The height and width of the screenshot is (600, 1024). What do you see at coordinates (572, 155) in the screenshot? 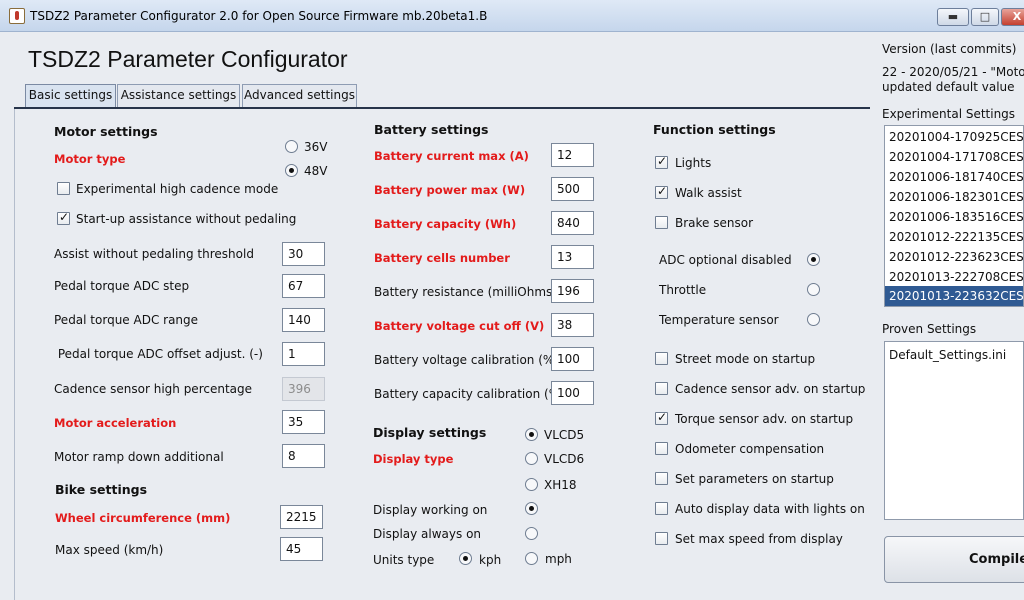
I see `battery-current-max-input: 12` at bounding box center [572, 155].